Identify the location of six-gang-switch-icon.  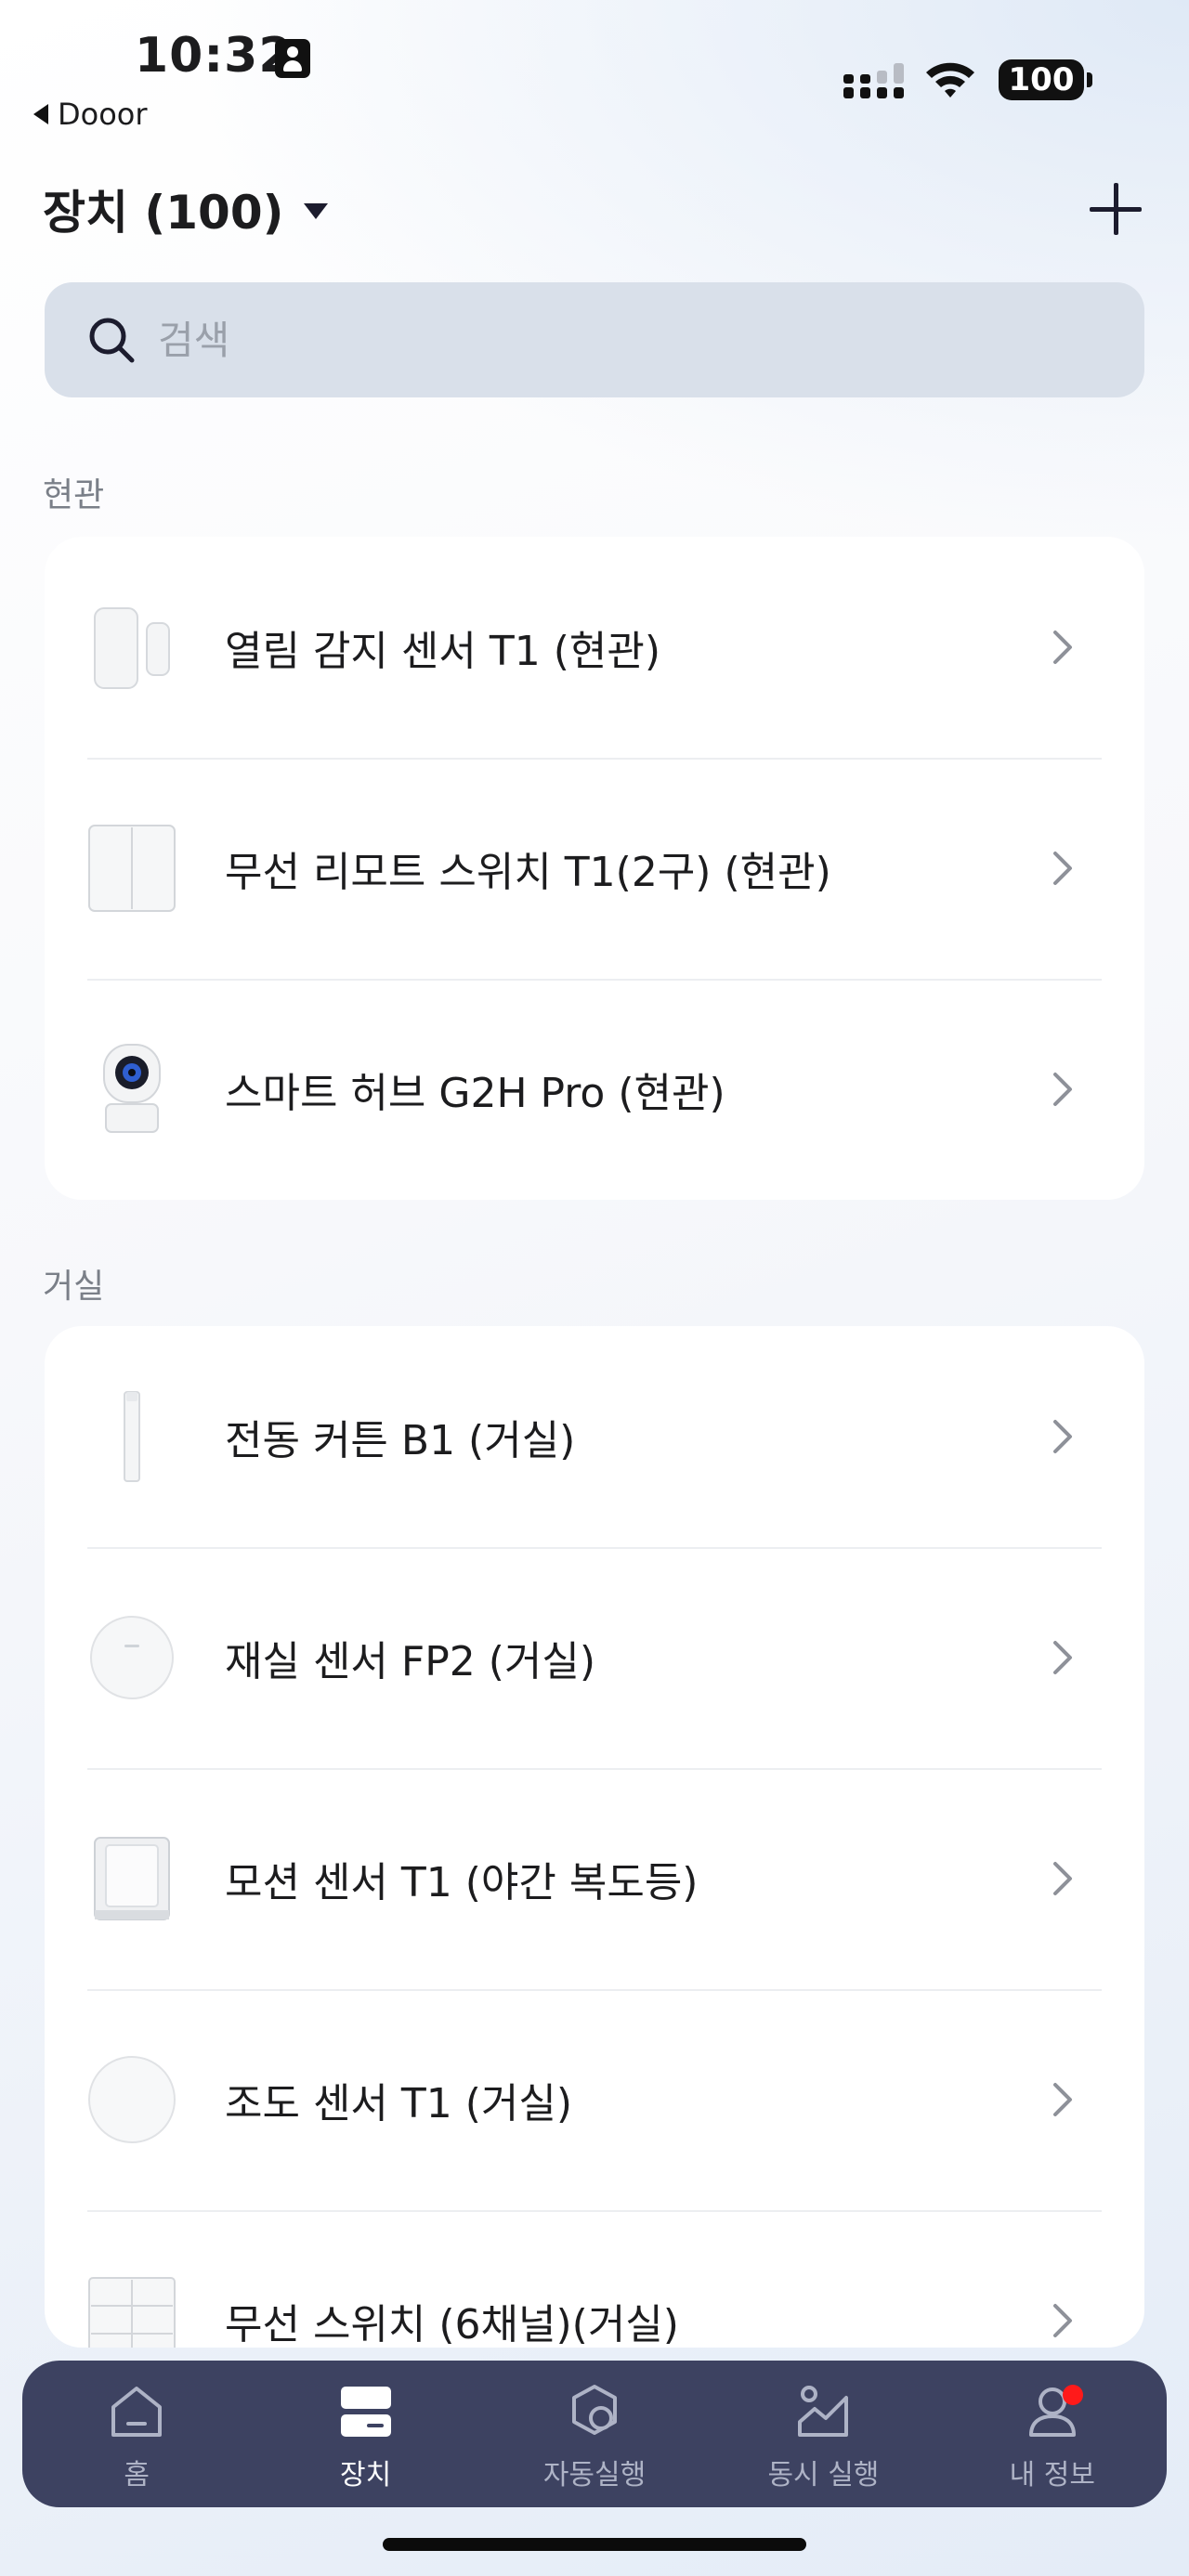
(132, 2313).